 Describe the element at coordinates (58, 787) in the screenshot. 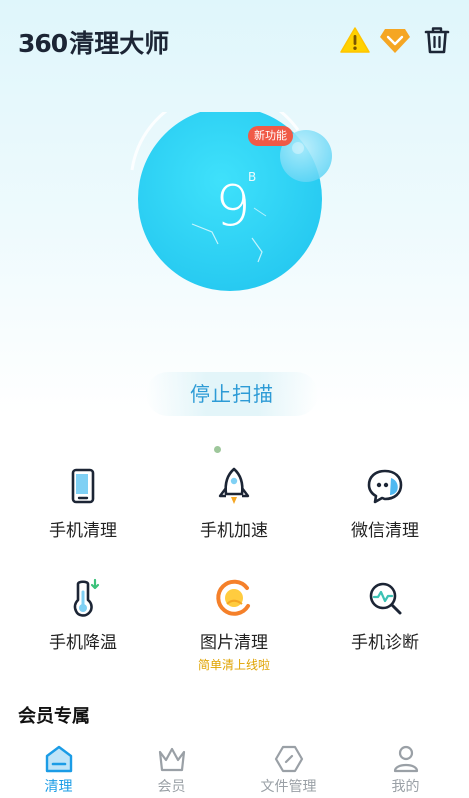

I see `nav-label: 清理` at that location.